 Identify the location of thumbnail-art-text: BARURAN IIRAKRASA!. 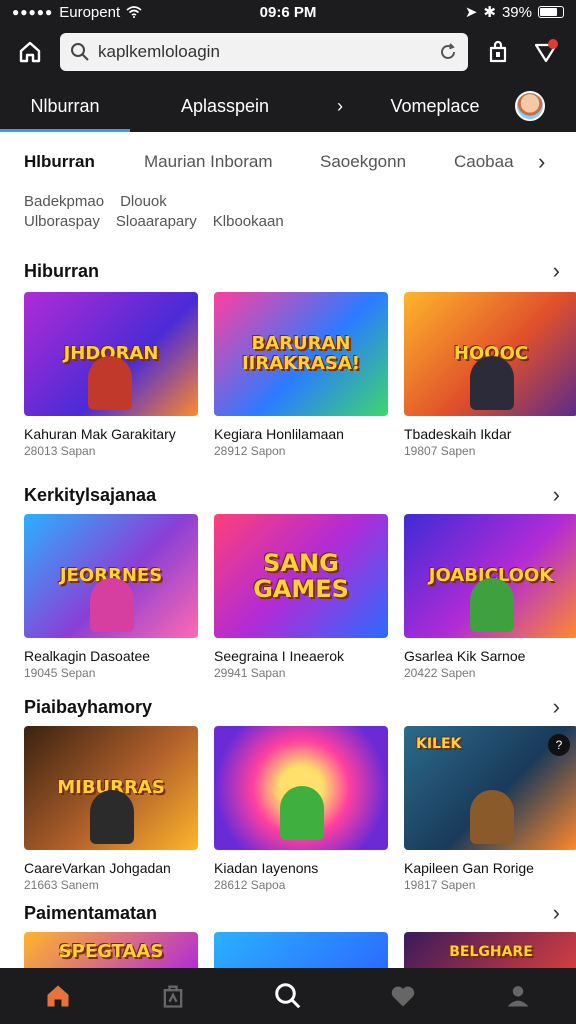
(301, 353).